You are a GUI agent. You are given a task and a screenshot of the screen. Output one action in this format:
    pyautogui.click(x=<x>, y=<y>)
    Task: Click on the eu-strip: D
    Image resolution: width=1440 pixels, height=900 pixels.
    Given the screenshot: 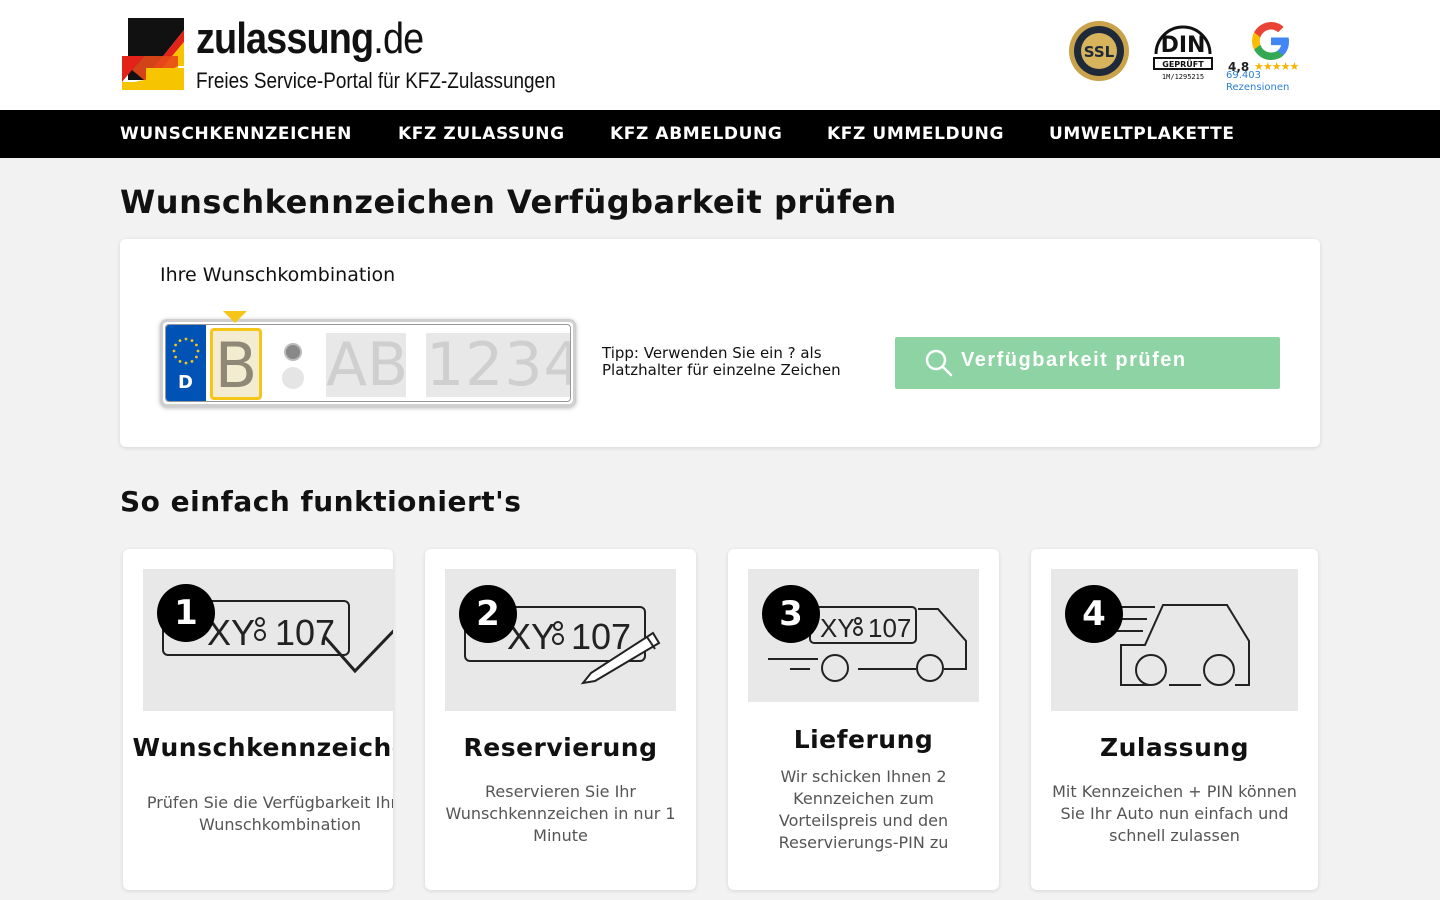 What is the action you would take?
    pyautogui.click(x=186, y=363)
    